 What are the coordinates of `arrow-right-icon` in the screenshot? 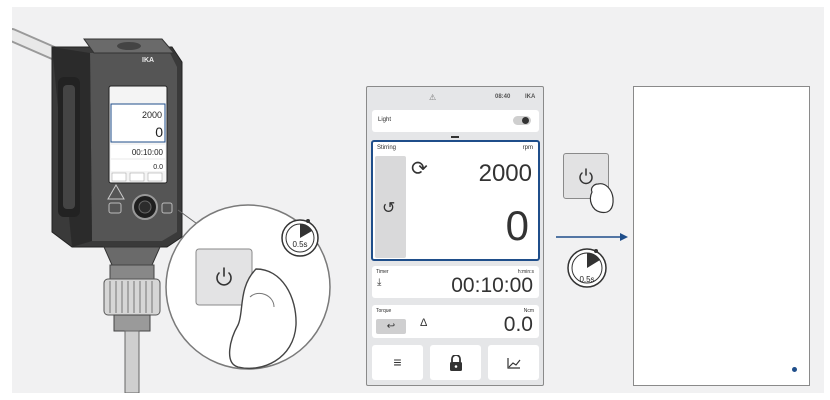 It's located at (592, 237).